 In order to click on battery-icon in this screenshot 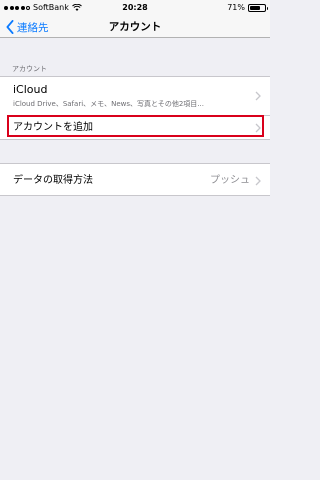, I will do `click(258, 8)`.